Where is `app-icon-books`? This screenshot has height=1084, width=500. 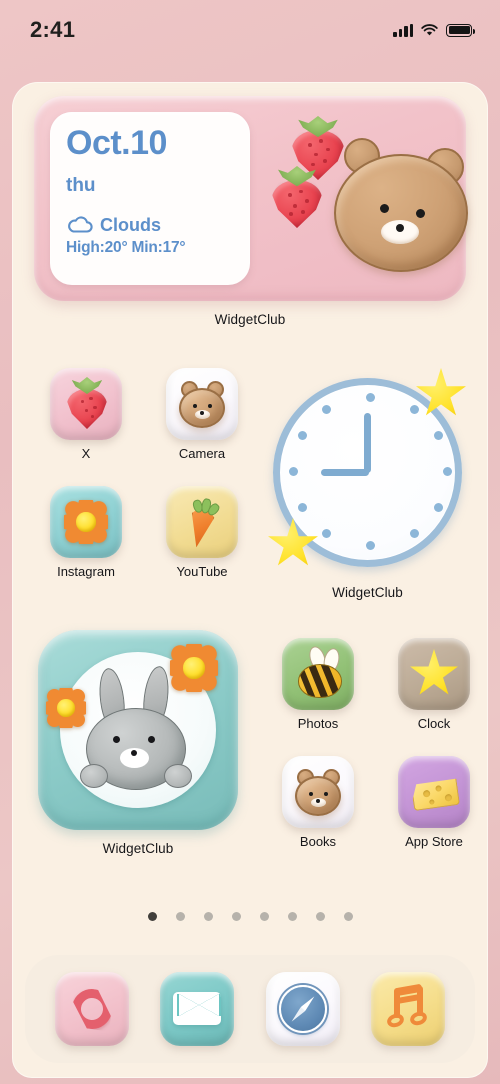 app-icon-books is located at coordinates (318, 792).